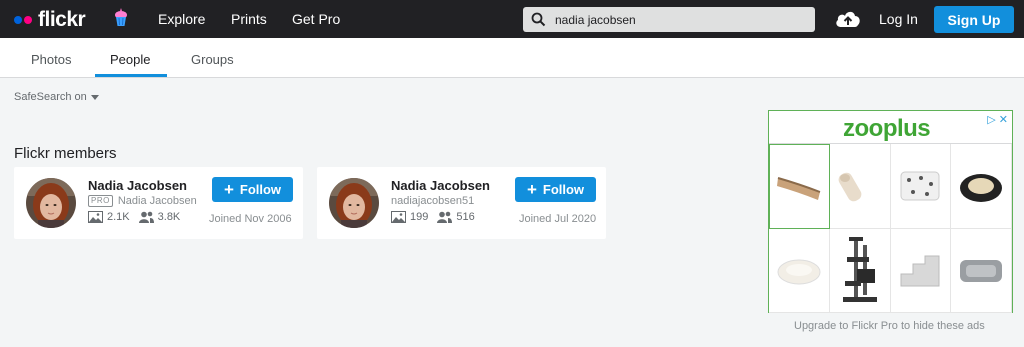 This screenshot has width=1024, height=347. I want to click on follower-count: 3.8K, so click(169, 217).